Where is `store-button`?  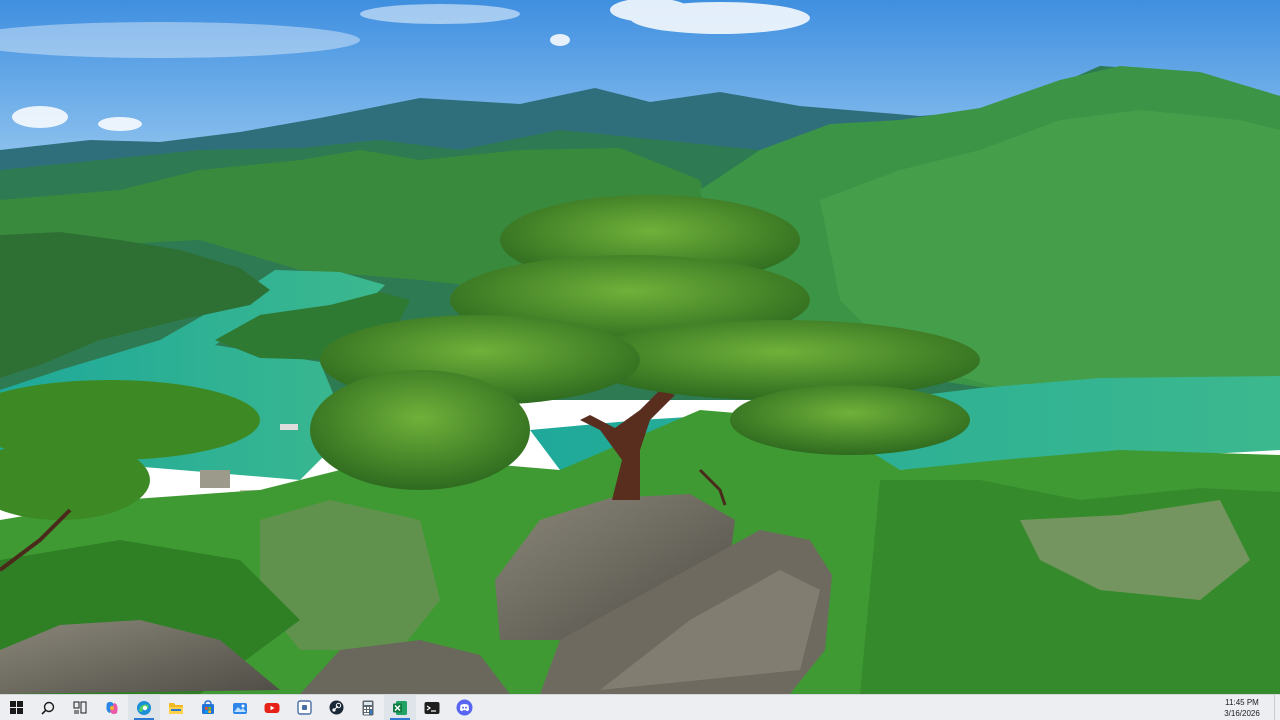 store-button is located at coordinates (208, 707).